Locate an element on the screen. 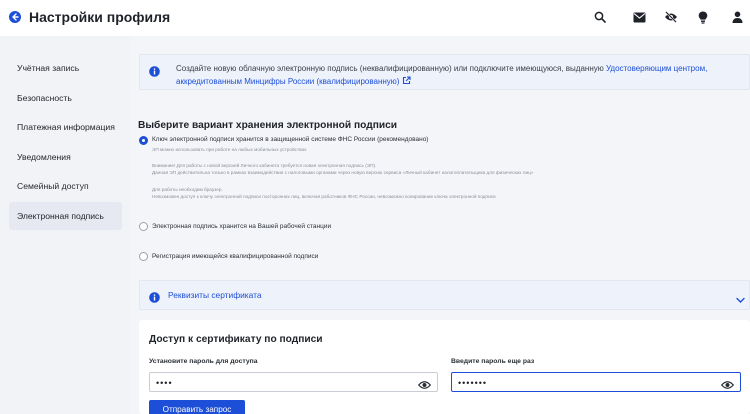 Image resolution: width=750 pixels, height=414 pixels. repeat-password-field is located at coordinates (596, 382).